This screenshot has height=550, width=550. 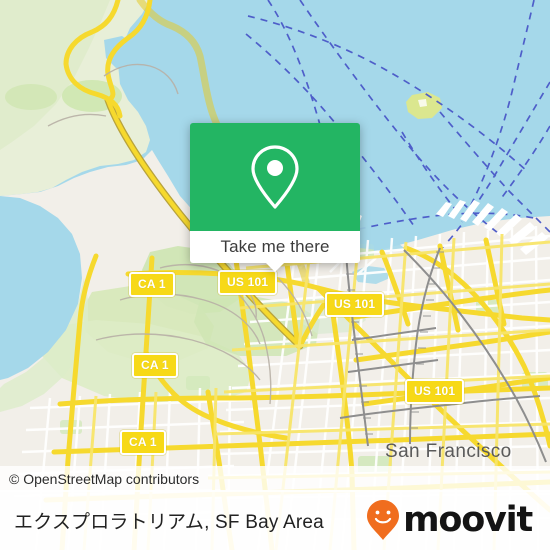 I want to click on location-title: エクスプロラトリアム, SF Bay Area, so click(x=169, y=522).